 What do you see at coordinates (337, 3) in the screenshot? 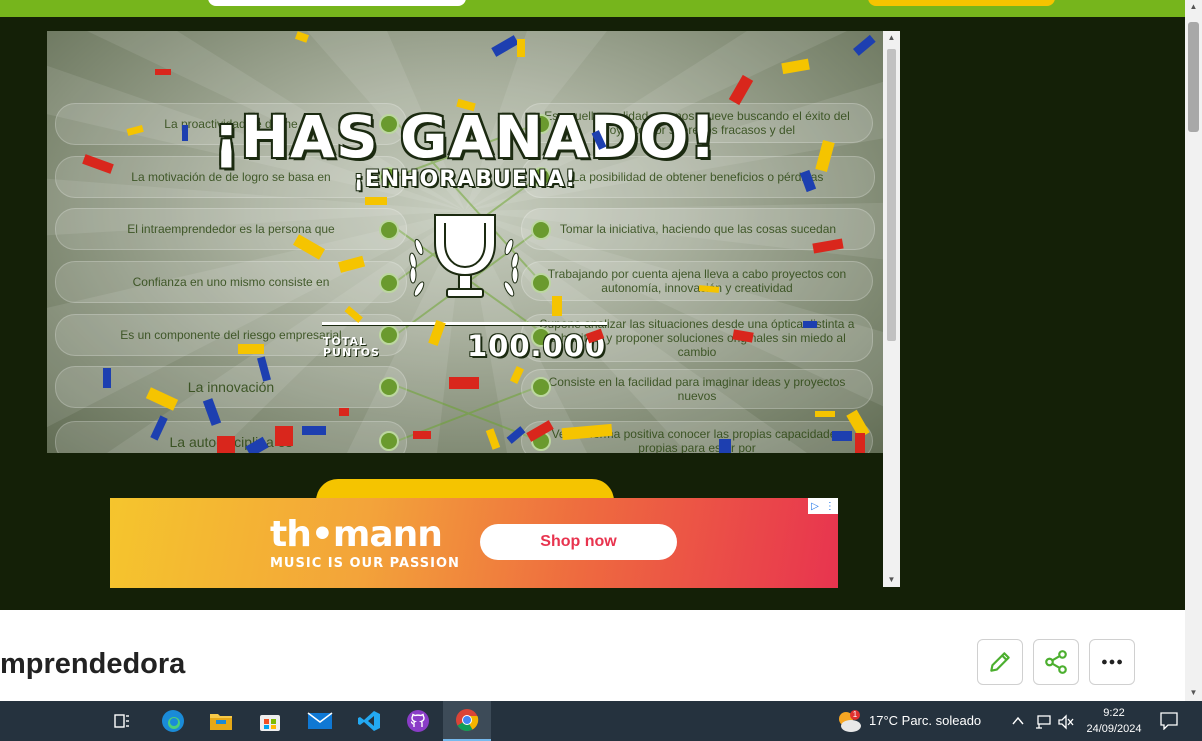
I see `search-bar` at bounding box center [337, 3].